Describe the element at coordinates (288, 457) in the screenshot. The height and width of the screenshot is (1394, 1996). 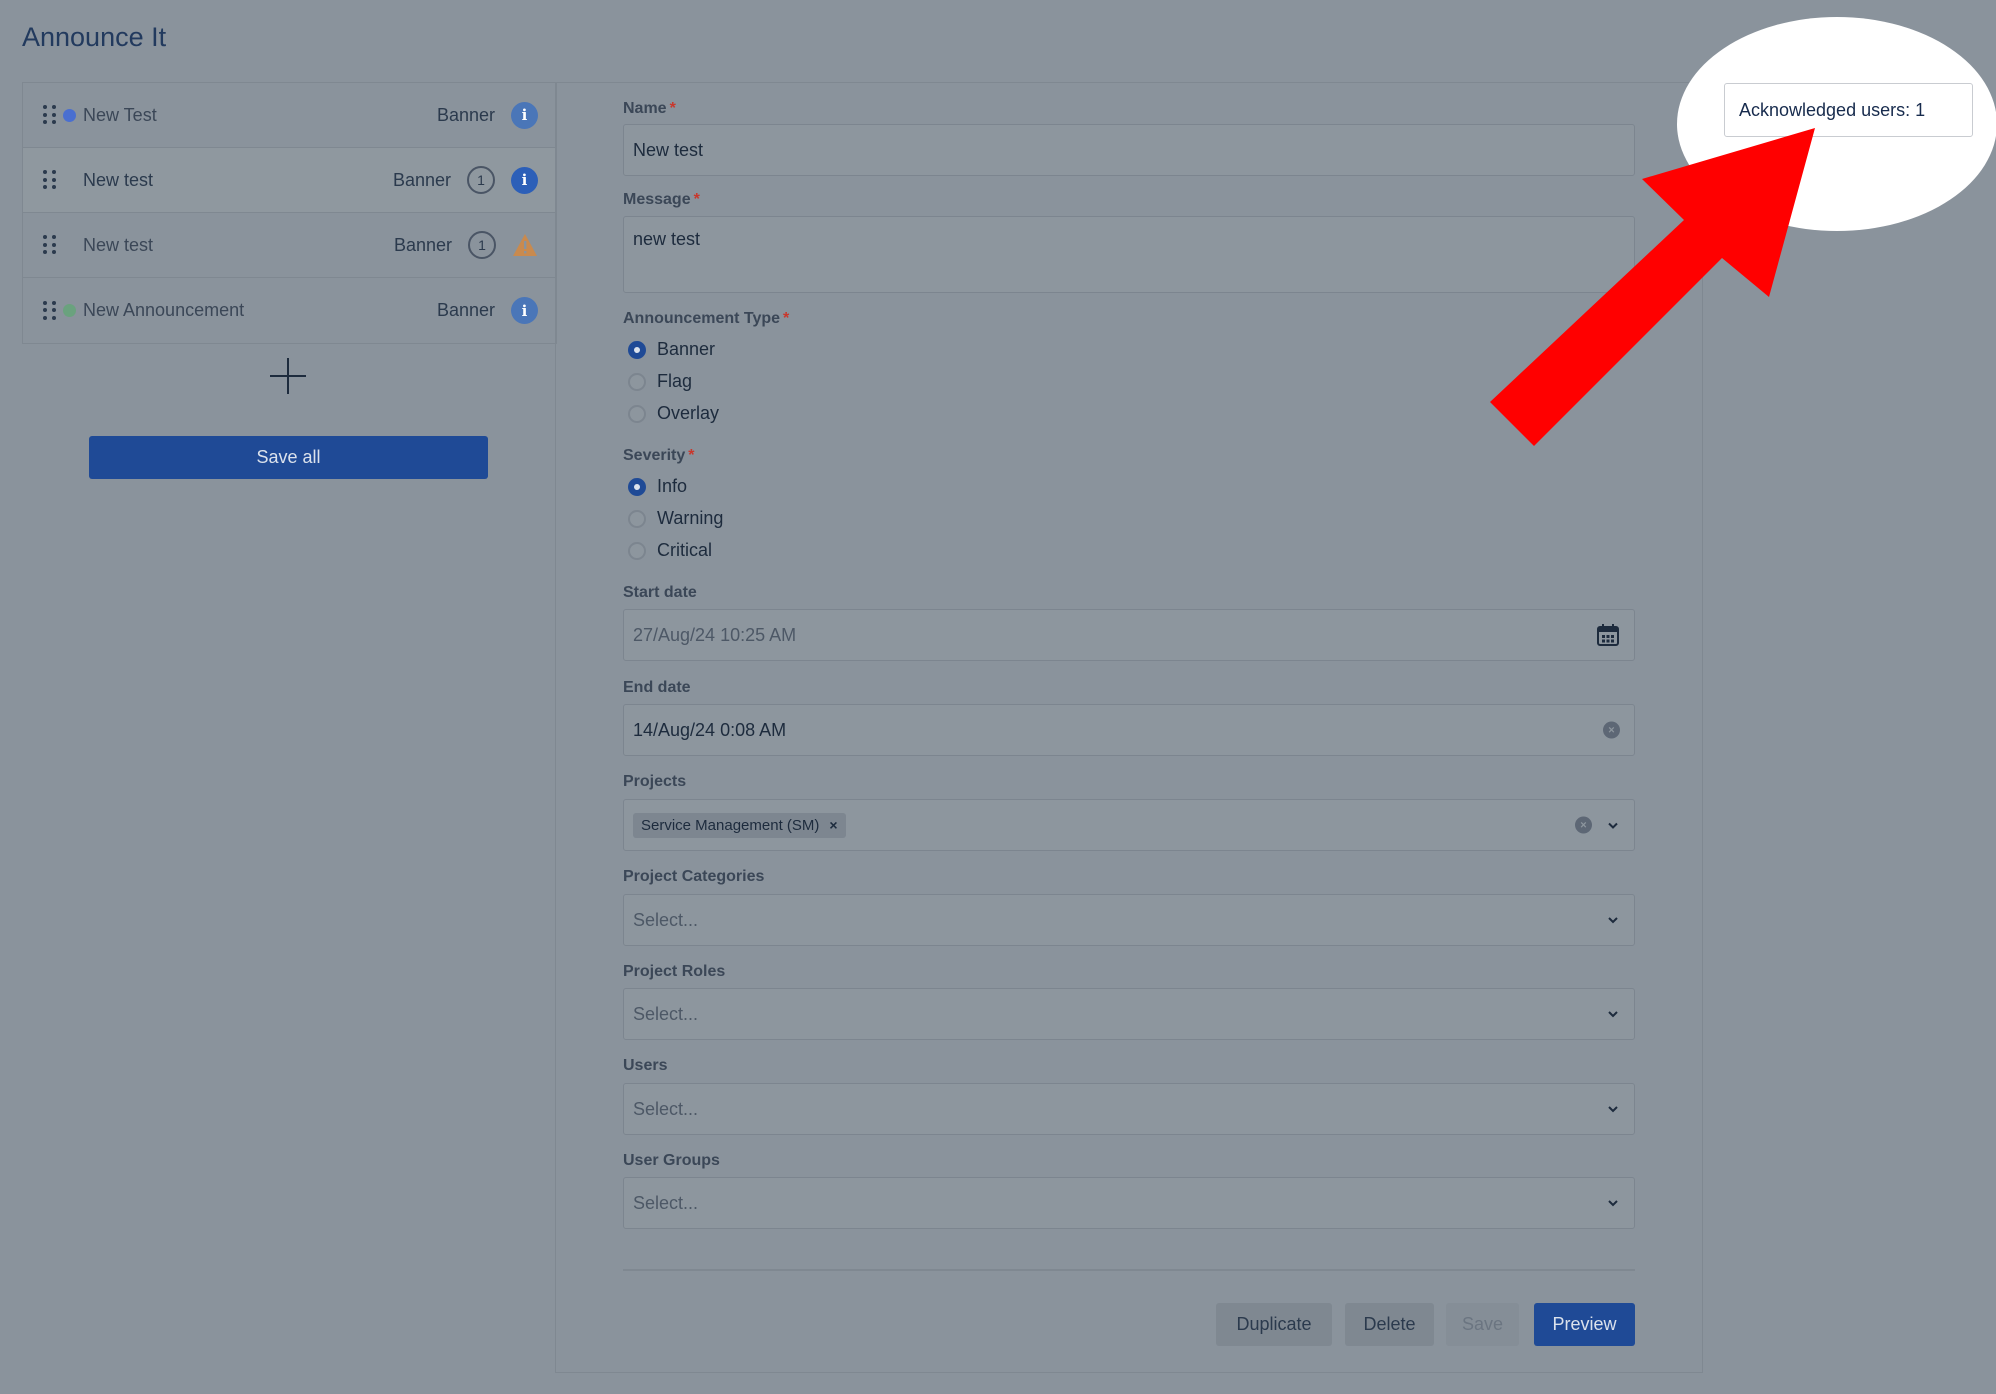
I see `save-all-button: Save all` at that location.